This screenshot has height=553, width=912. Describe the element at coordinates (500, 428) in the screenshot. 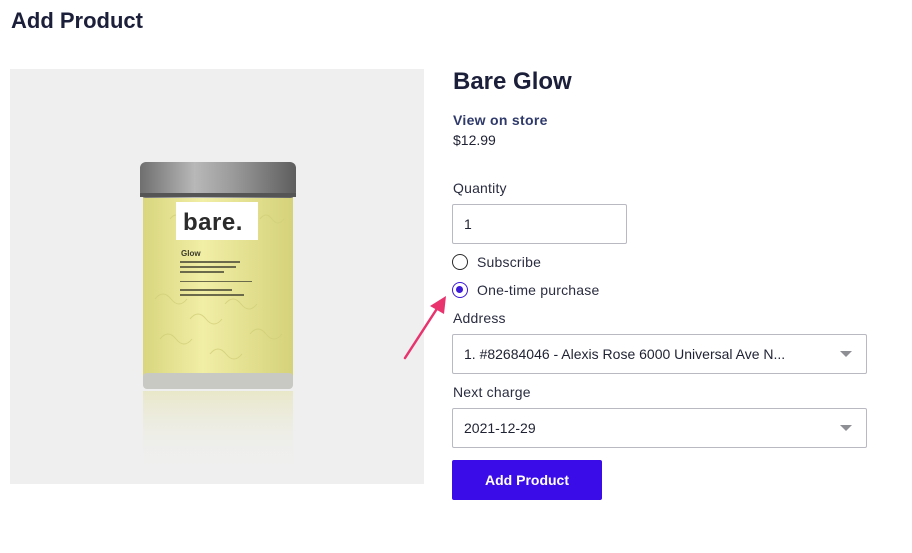

I see `next-charge-value: 2021-12-29` at that location.